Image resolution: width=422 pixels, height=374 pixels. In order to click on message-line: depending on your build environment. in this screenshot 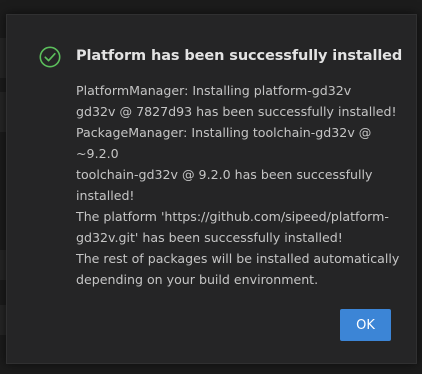, I will do `click(197, 279)`.